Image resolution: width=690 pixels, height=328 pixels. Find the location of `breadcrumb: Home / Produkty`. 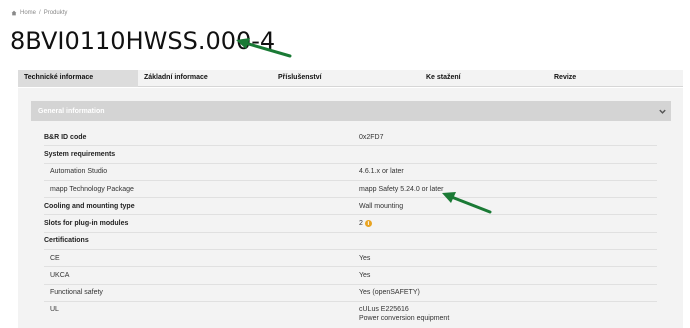

breadcrumb: Home / Produkty is located at coordinates (39, 13).